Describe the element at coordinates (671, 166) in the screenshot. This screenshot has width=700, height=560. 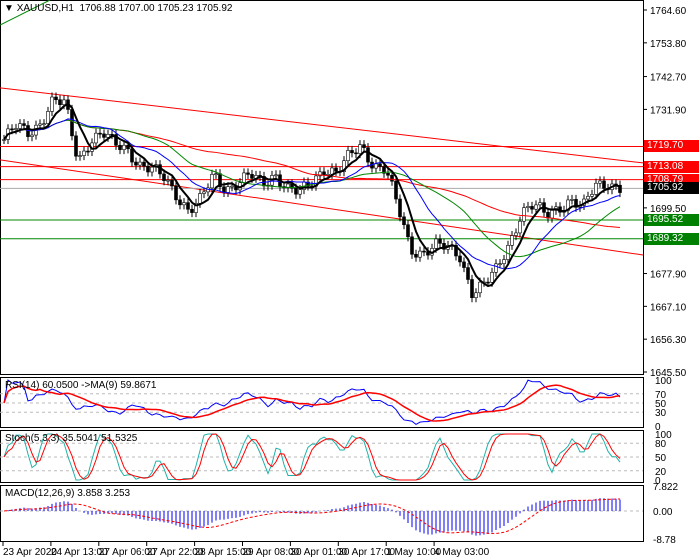
I see `price-tag: 1713.08` at that location.